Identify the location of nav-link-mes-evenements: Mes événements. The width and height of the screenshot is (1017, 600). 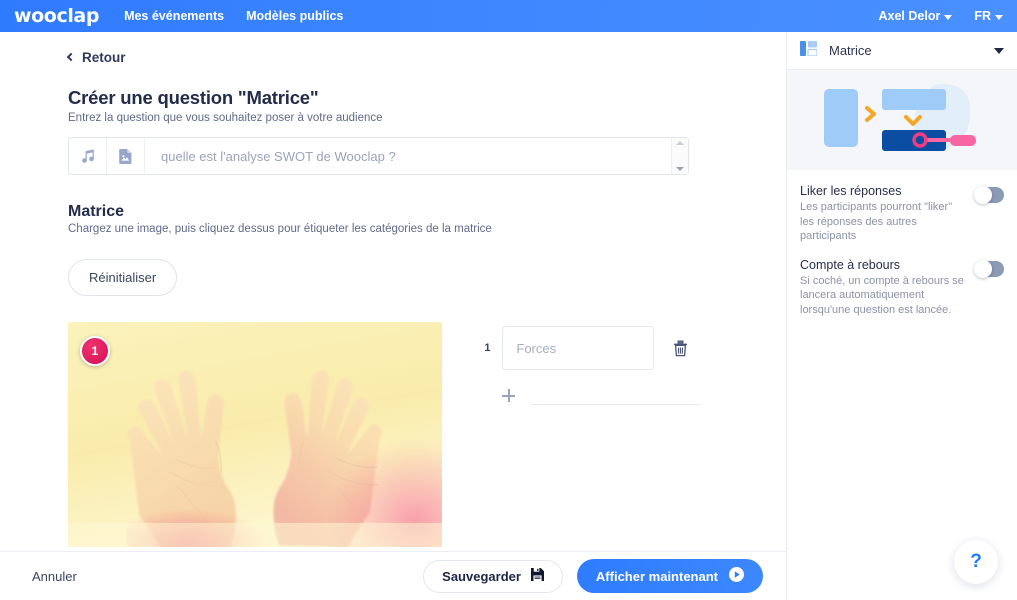
(174, 16).